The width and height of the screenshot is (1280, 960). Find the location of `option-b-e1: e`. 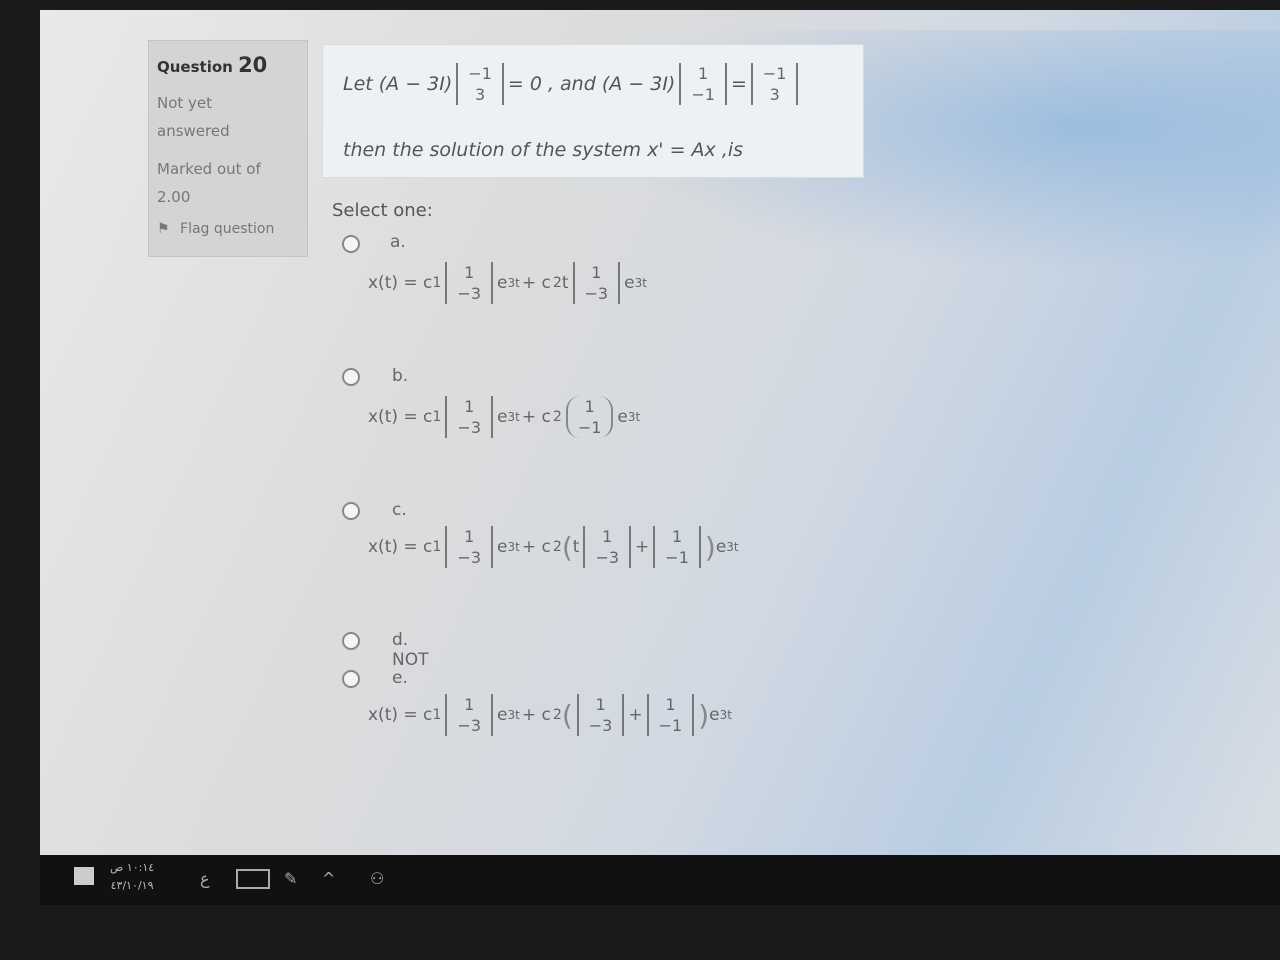

option-b-e1: e is located at coordinates (502, 417).